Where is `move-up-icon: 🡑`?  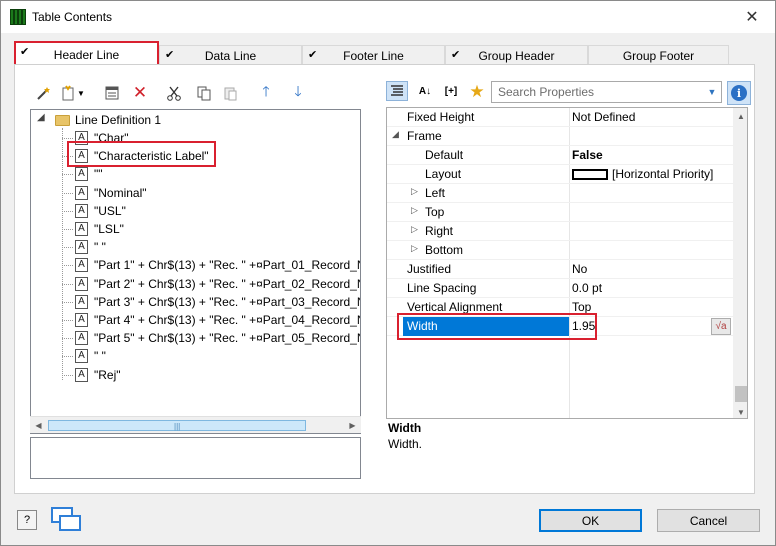
move-up-icon: 🡑 is located at coordinates (266, 93).